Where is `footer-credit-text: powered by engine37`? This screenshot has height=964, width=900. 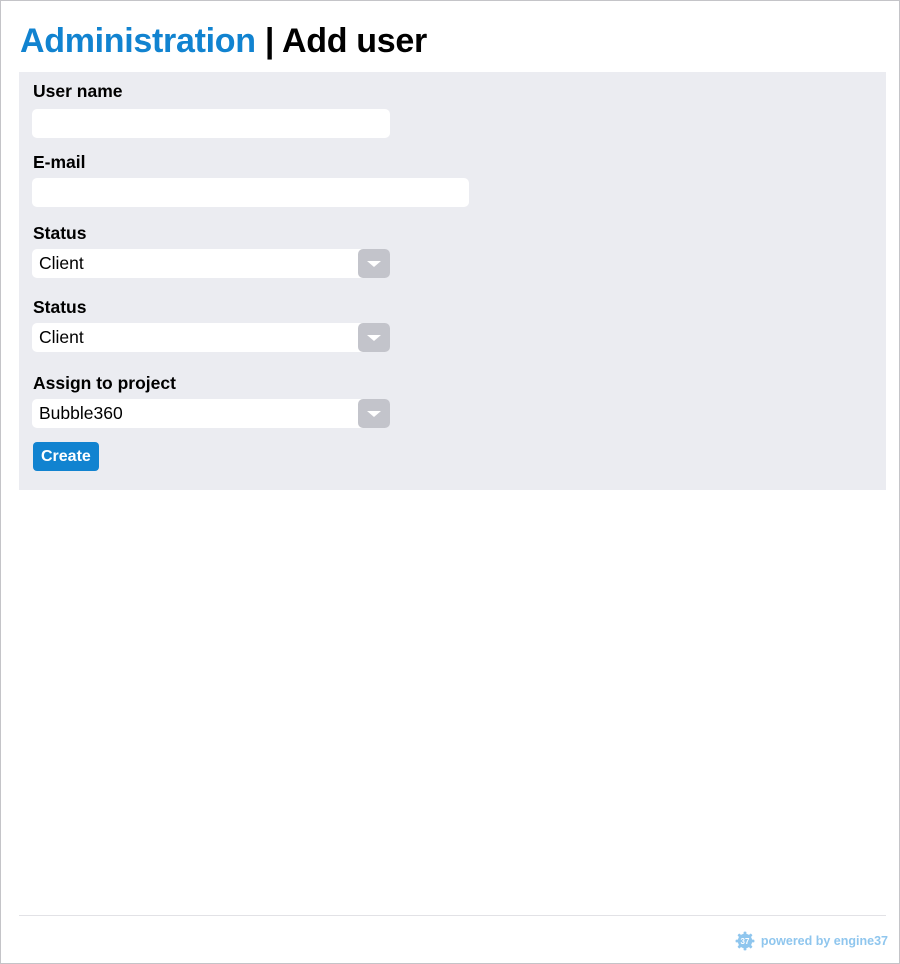 footer-credit-text: powered by engine37 is located at coordinates (824, 941).